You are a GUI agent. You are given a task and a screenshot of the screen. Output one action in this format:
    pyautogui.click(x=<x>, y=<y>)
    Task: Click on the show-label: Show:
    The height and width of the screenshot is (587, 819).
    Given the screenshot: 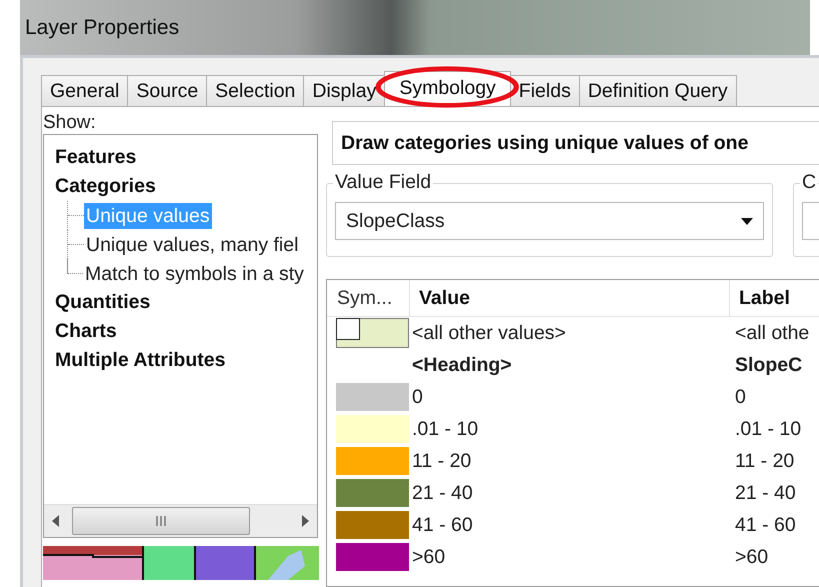 What is the action you would take?
    pyautogui.click(x=70, y=123)
    